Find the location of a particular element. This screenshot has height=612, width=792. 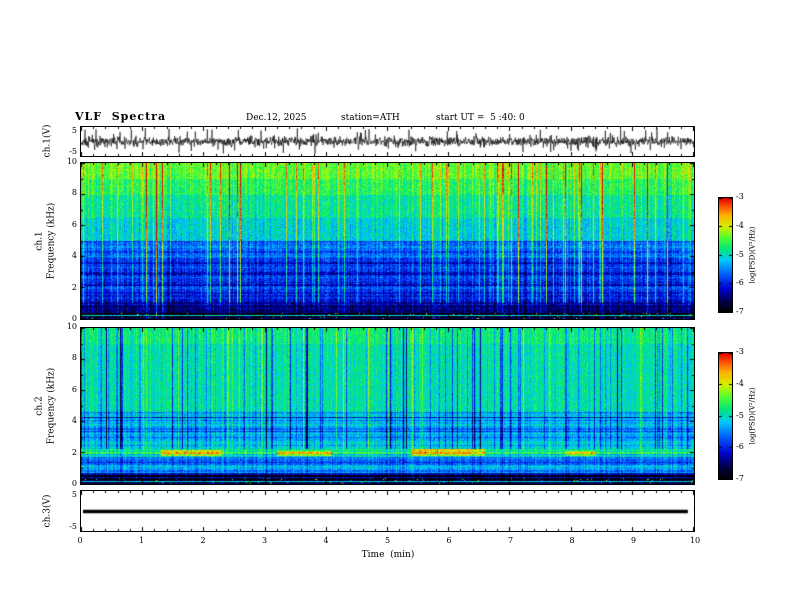

x-tick-label-4: 4 is located at coordinates (326, 540).